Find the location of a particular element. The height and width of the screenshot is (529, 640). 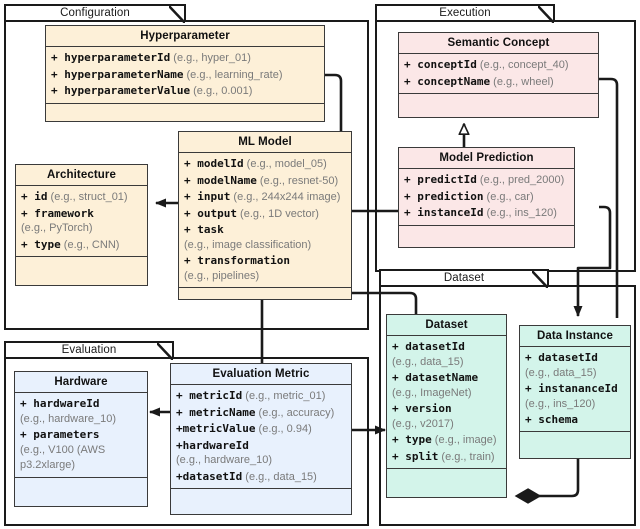

class-footer-evaluation-metric is located at coordinates (261, 499).